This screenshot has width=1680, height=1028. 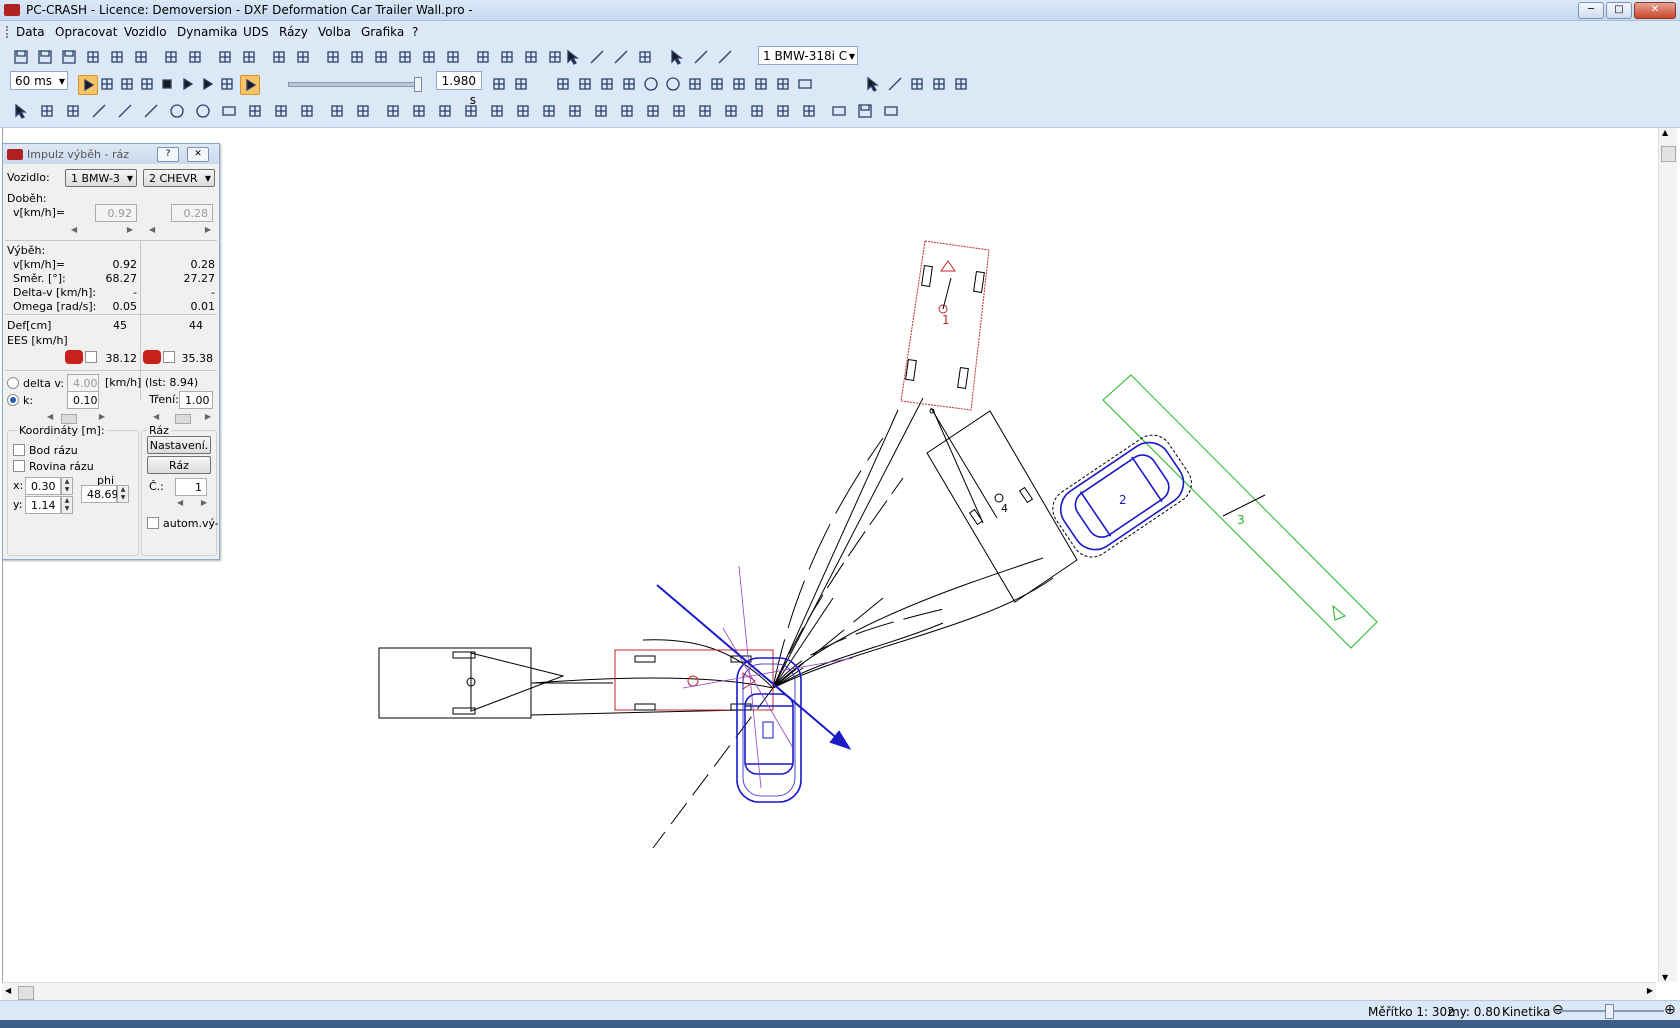 What do you see at coordinates (86, 32) in the screenshot?
I see `menu-opracovat: Opracovat` at bounding box center [86, 32].